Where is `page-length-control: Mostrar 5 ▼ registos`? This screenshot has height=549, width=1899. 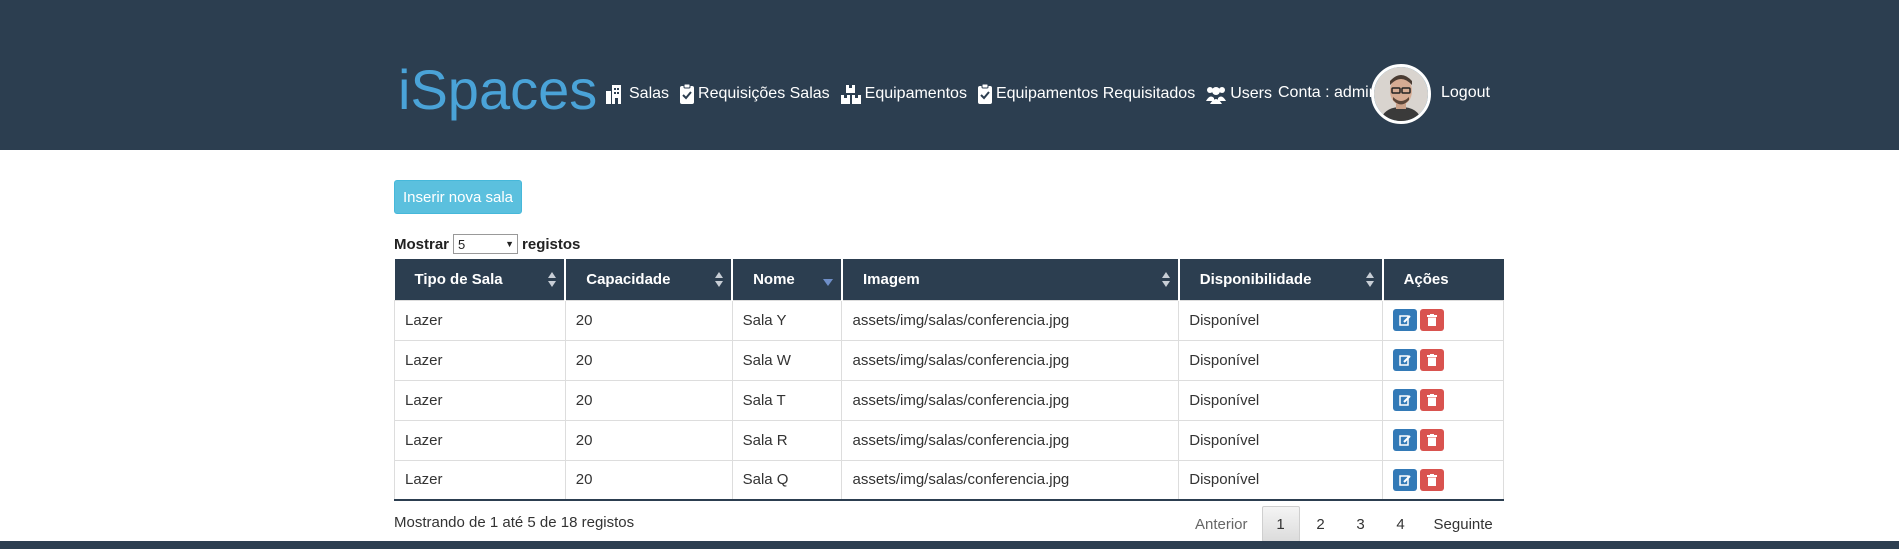 page-length-control: Mostrar 5 ▼ registos is located at coordinates (487, 244).